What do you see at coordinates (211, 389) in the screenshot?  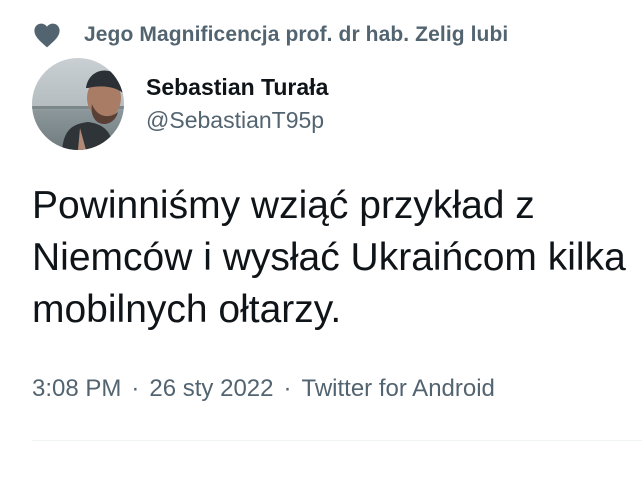 I see `tweet-date: 26 sty 2022` at bounding box center [211, 389].